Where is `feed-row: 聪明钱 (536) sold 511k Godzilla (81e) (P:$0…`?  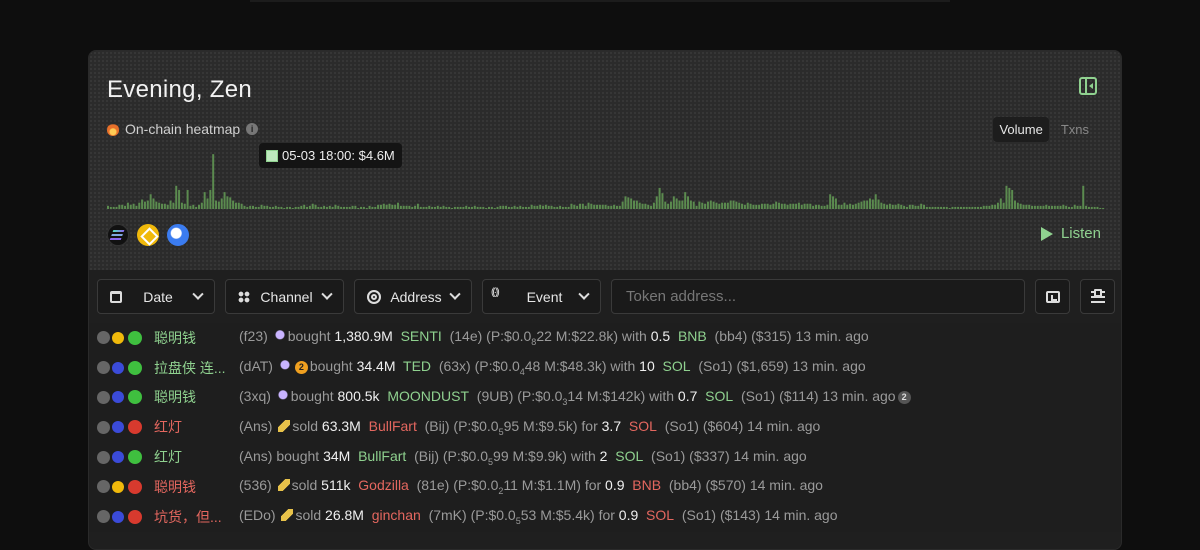 feed-row: 聪明钱 (536) sold 511k Godzilla (81e) (P:$0… is located at coordinates (605, 487).